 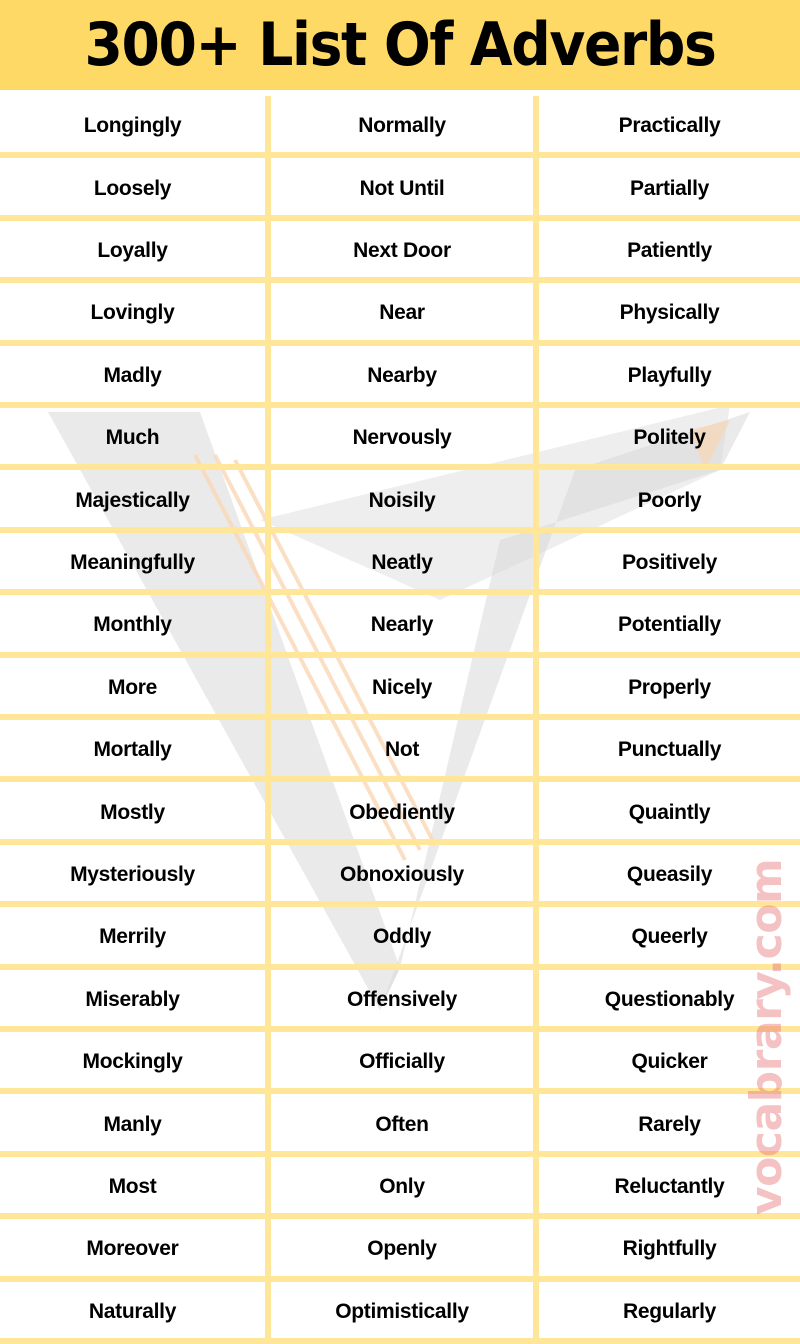 I want to click on adverb-cell: Offensively, so click(x=402, y=1001).